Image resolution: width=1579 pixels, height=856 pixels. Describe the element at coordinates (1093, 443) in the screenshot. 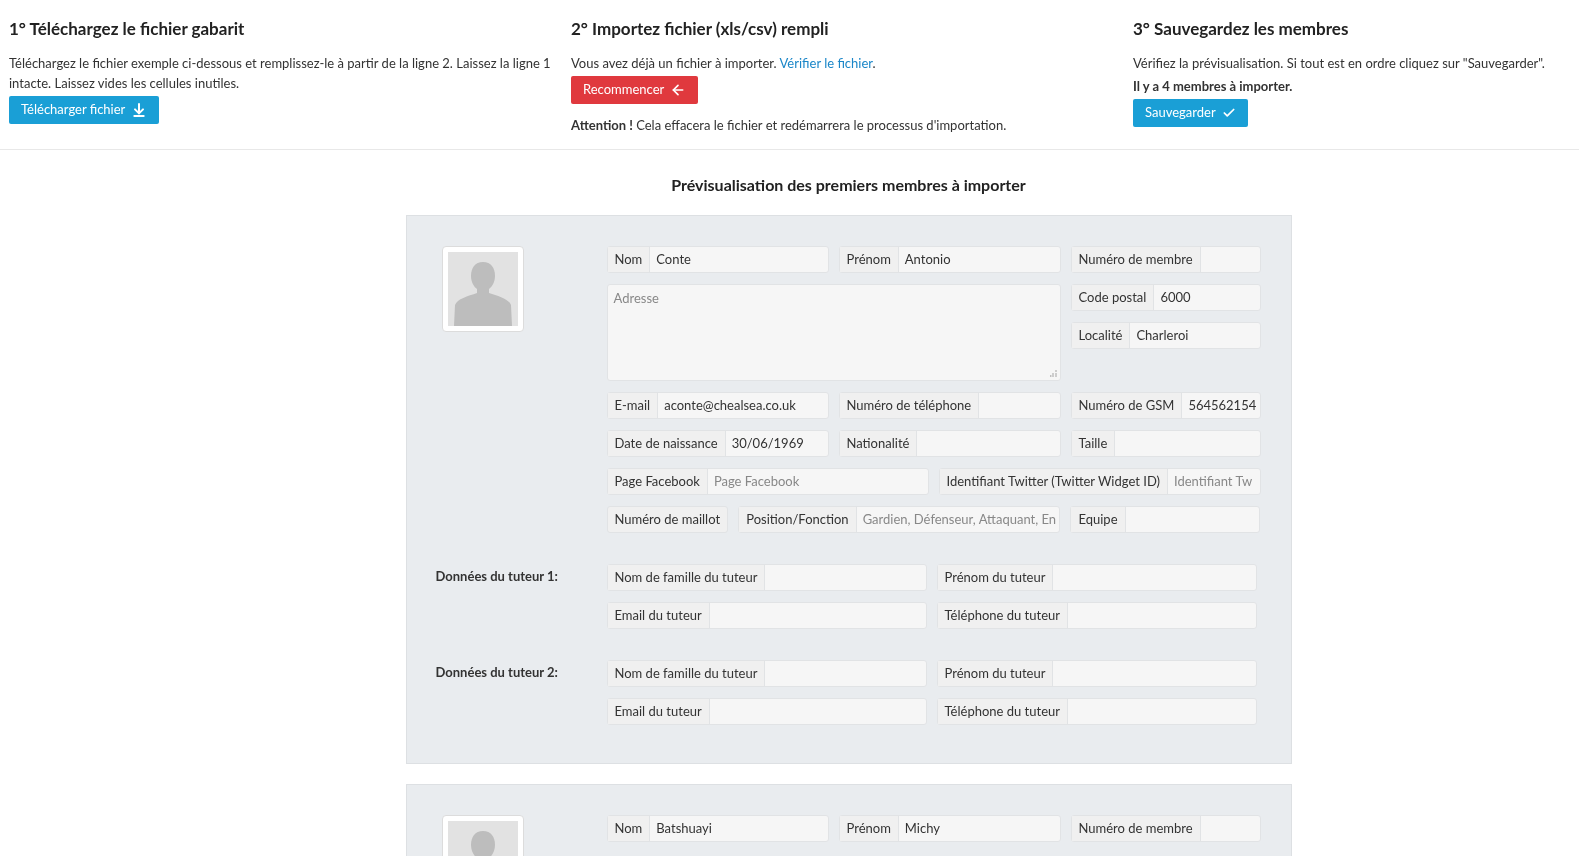

I see `field-label: Taille` at that location.